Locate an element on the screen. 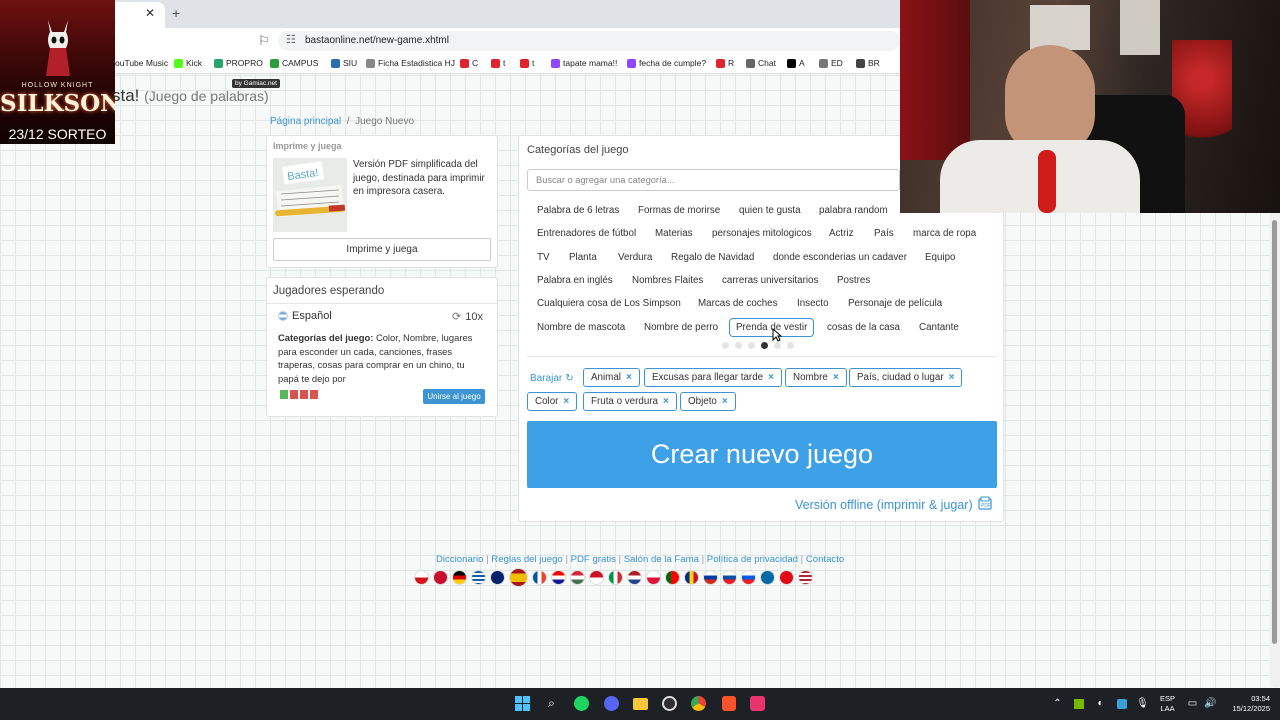  footer-link: Reglas del juego is located at coordinates (526, 559).